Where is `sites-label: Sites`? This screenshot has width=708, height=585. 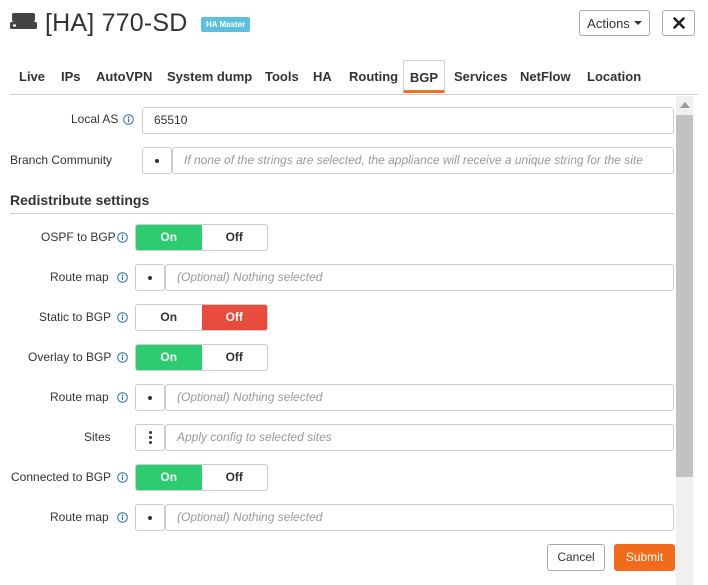
sites-label: Sites is located at coordinates (97, 437).